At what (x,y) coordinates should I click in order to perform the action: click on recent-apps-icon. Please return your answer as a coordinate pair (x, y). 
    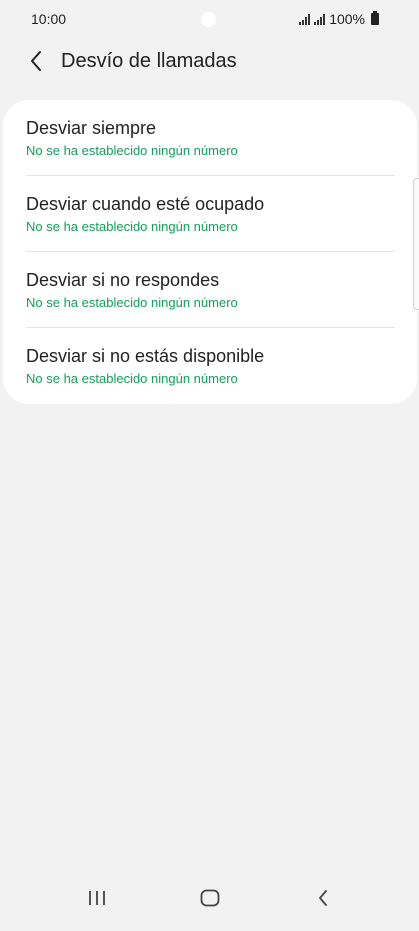
    Looking at the image, I should click on (96, 898).